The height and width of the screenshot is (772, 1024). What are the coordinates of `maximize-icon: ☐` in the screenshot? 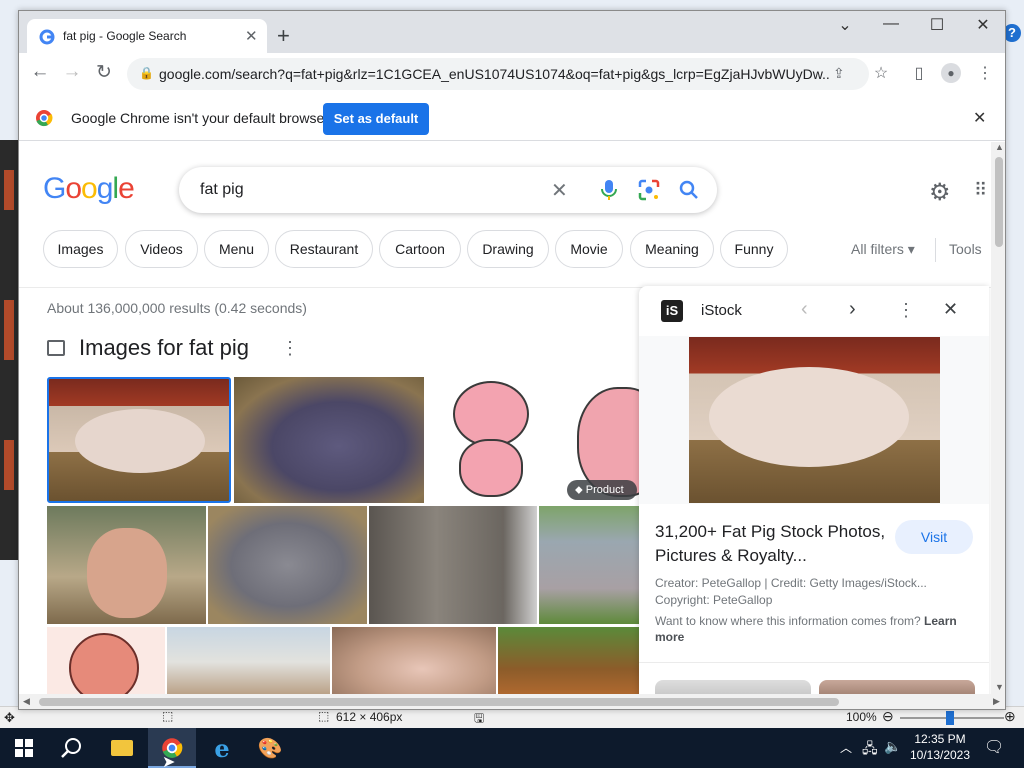 It's located at (937, 25).